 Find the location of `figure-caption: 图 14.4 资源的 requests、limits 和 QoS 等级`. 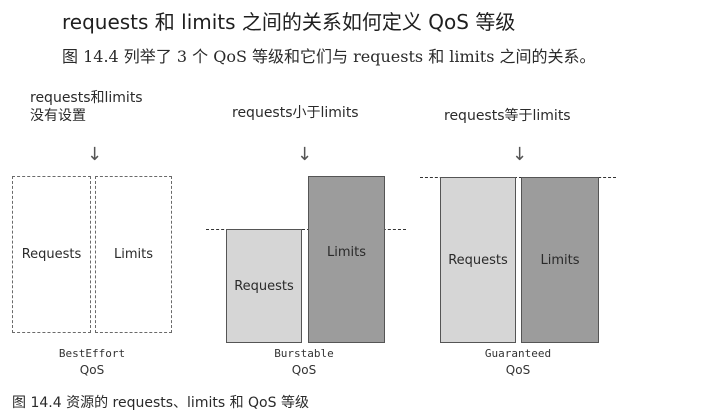

figure-caption: 图 14.4 资源的 requests、limits 和 QoS 等级 is located at coordinates (160, 403).